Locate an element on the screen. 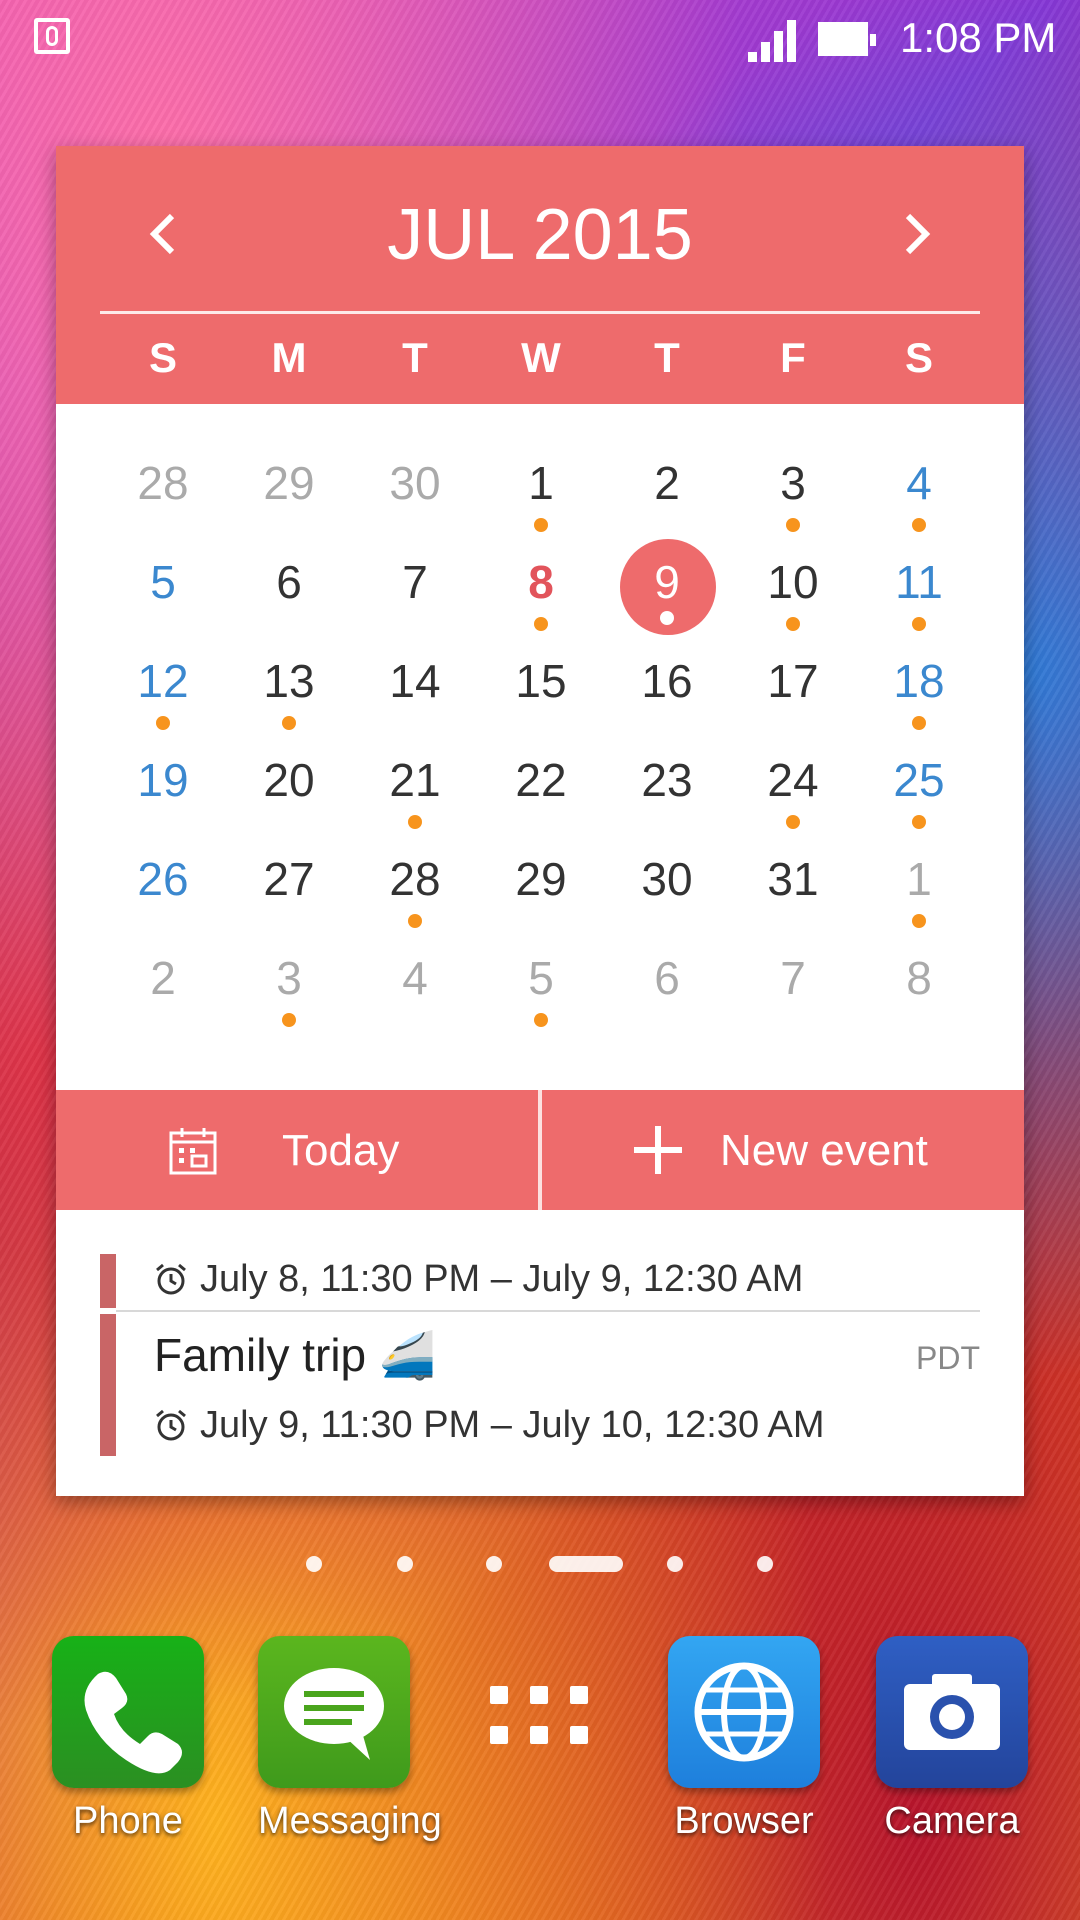  weekday-label: S is located at coordinates (918, 357).